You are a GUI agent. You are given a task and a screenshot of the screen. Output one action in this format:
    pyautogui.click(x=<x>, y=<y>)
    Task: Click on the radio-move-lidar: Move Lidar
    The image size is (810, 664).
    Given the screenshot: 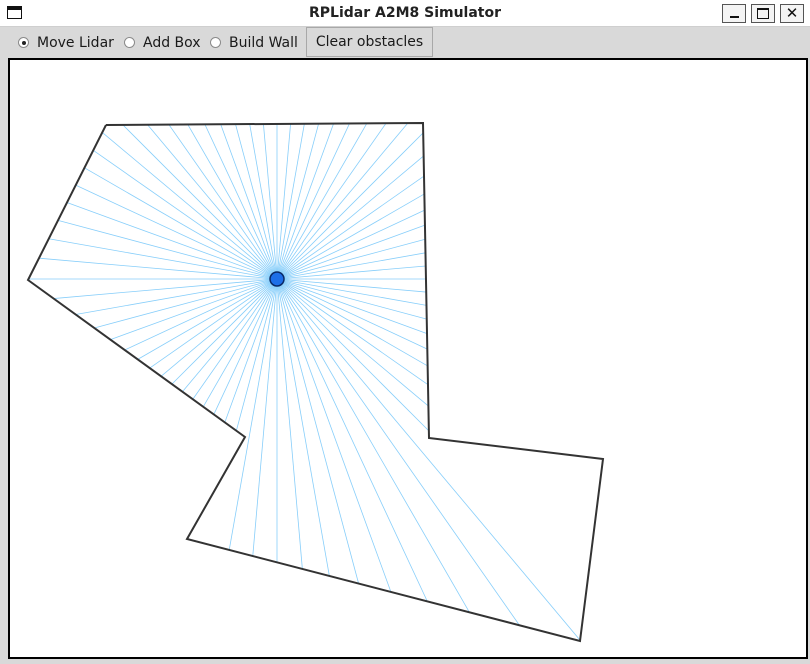 What is the action you would take?
    pyautogui.click(x=66, y=42)
    